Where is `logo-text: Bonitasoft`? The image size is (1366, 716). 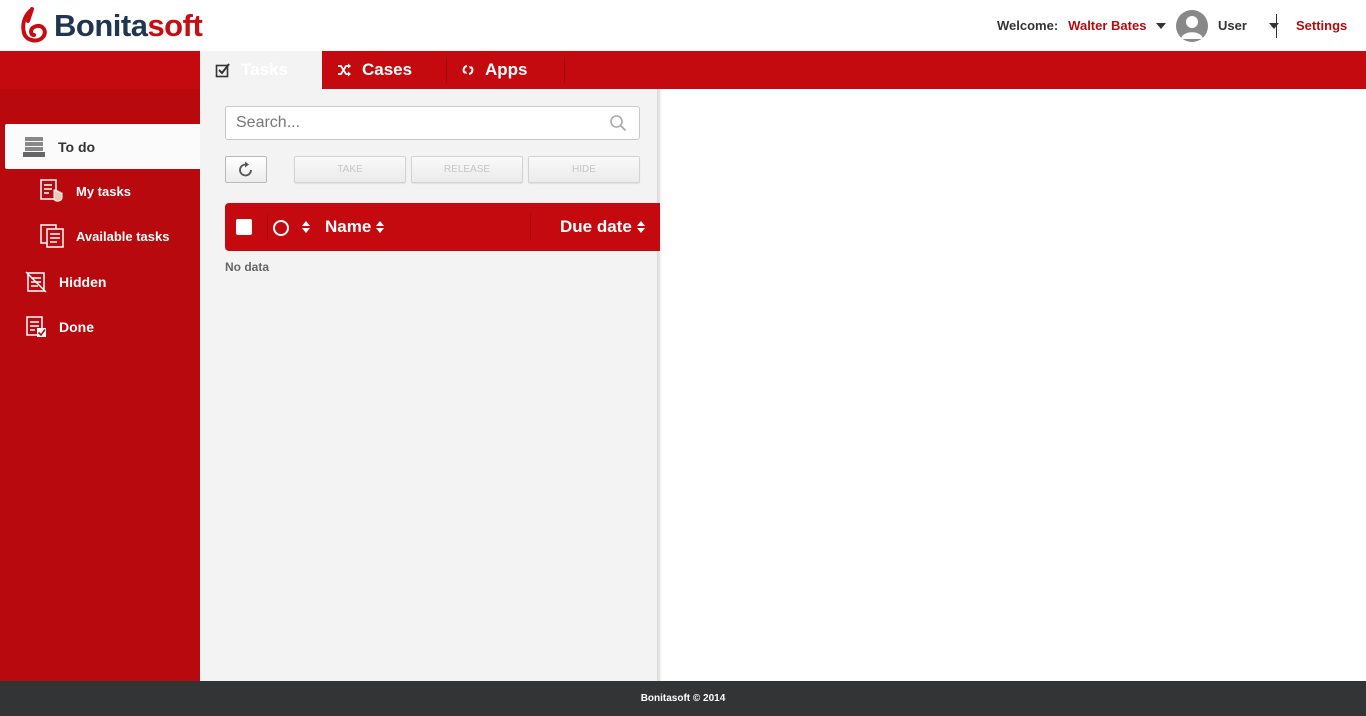 logo-text: Bonitasoft is located at coordinates (128, 25).